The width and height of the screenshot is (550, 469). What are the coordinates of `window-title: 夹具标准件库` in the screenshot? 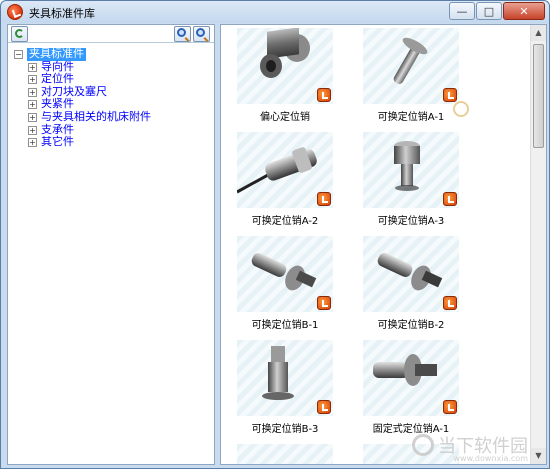 It's located at (62, 13).